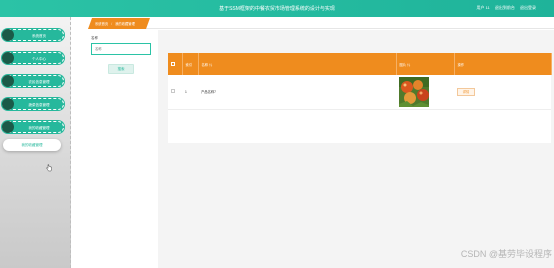 The width and height of the screenshot is (554, 268). Describe the element at coordinates (121, 69) in the screenshot. I see `search-button: 搜索` at that location.